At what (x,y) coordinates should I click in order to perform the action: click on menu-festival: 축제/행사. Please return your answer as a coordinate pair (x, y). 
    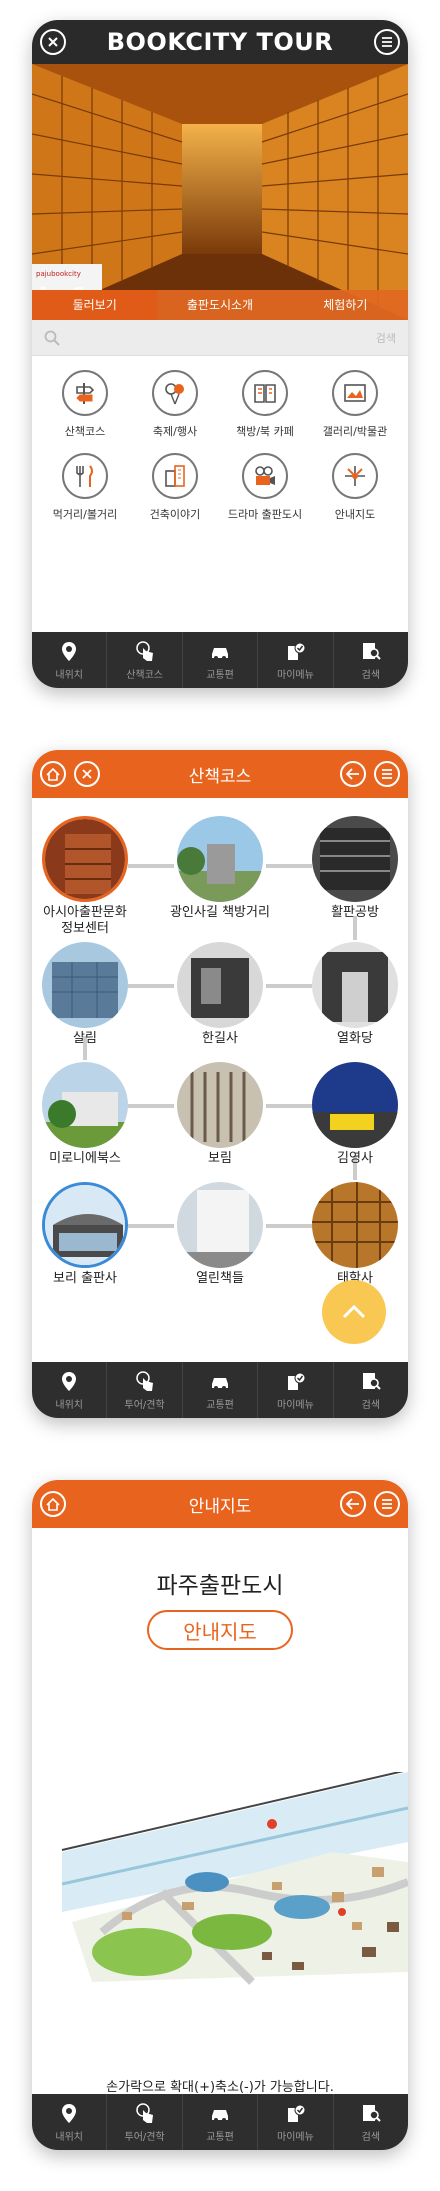
    Looking at the image, I should click on (175, 404).